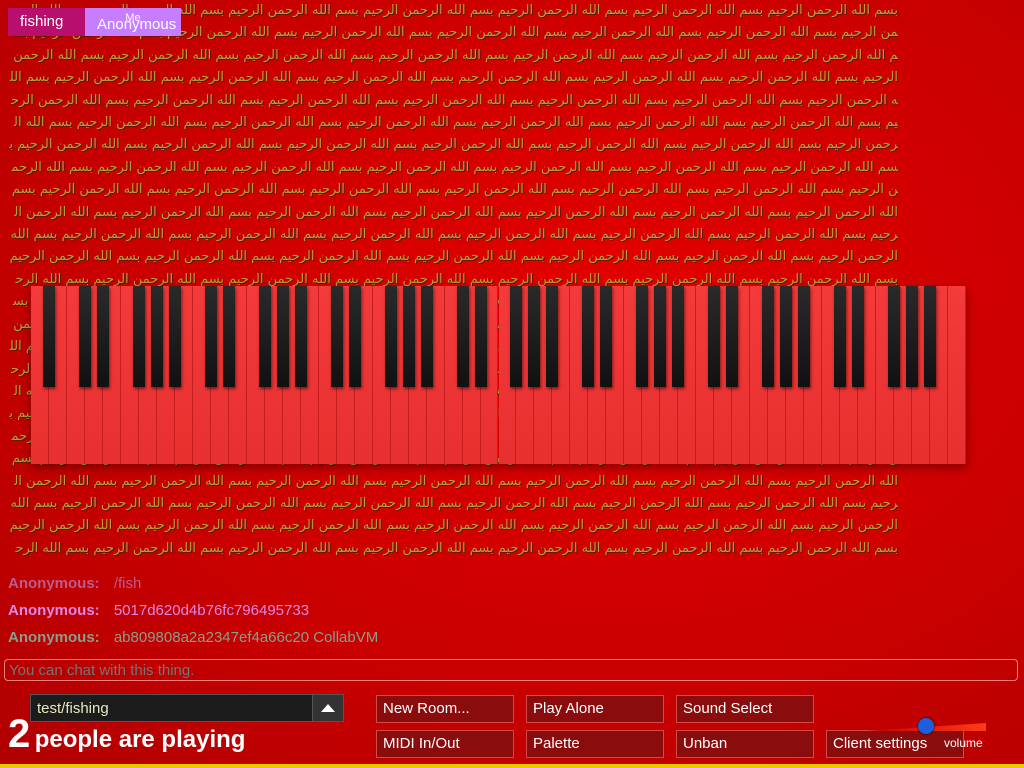 This screenshot has height=768, width=1024. I want to click on people-counter: 2 people are playing, so click(126, 734).